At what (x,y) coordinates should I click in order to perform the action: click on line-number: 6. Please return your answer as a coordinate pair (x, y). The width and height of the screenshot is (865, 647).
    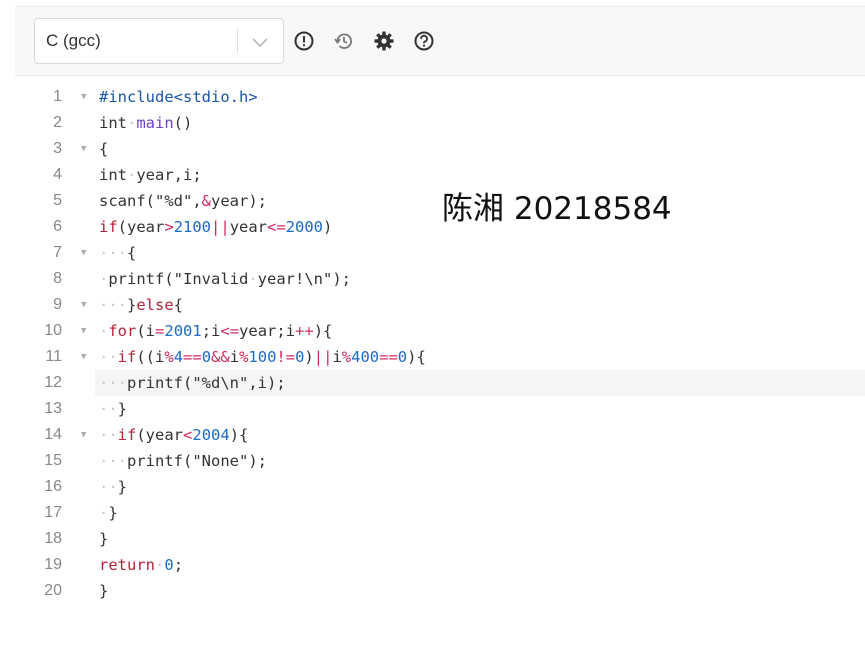
    Looking at the image, I should click on (57, 226).